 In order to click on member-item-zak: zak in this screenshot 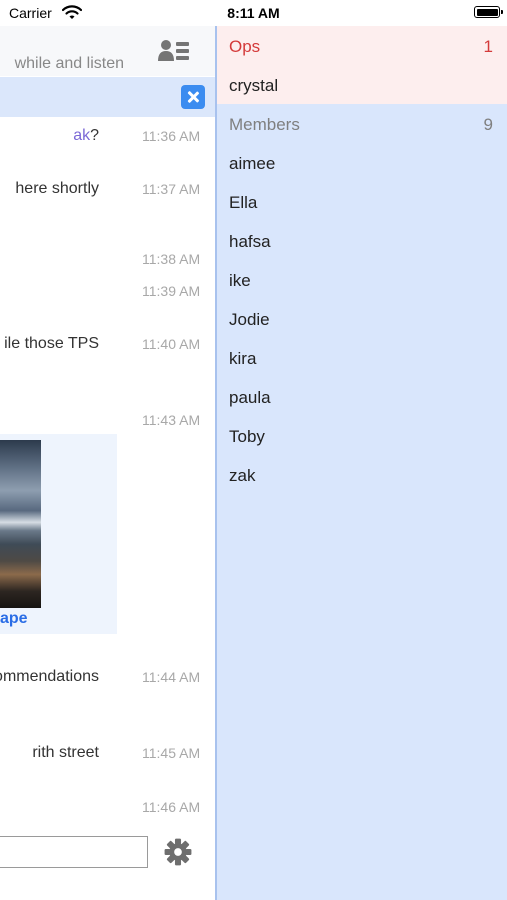, I will do `click(362, 474)`.